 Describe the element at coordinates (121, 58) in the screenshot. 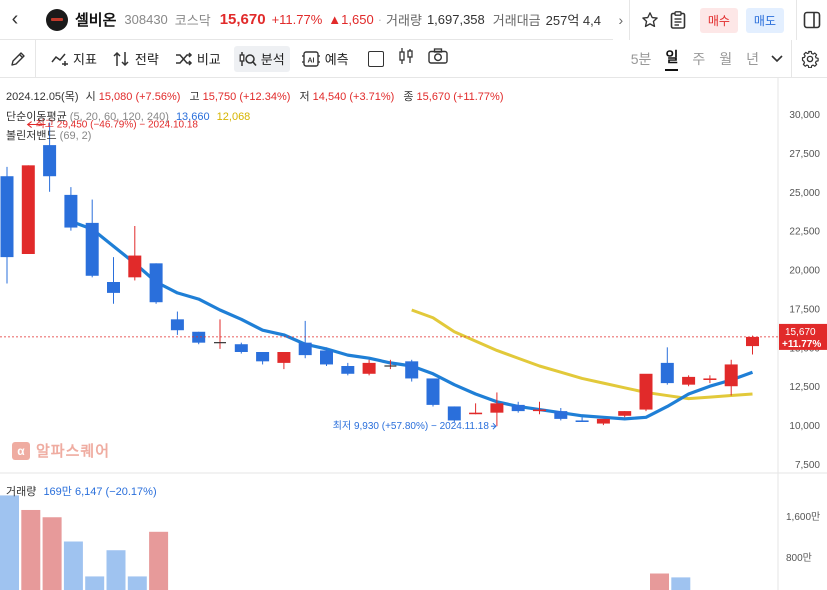

I see `strategy-icon` at that location.